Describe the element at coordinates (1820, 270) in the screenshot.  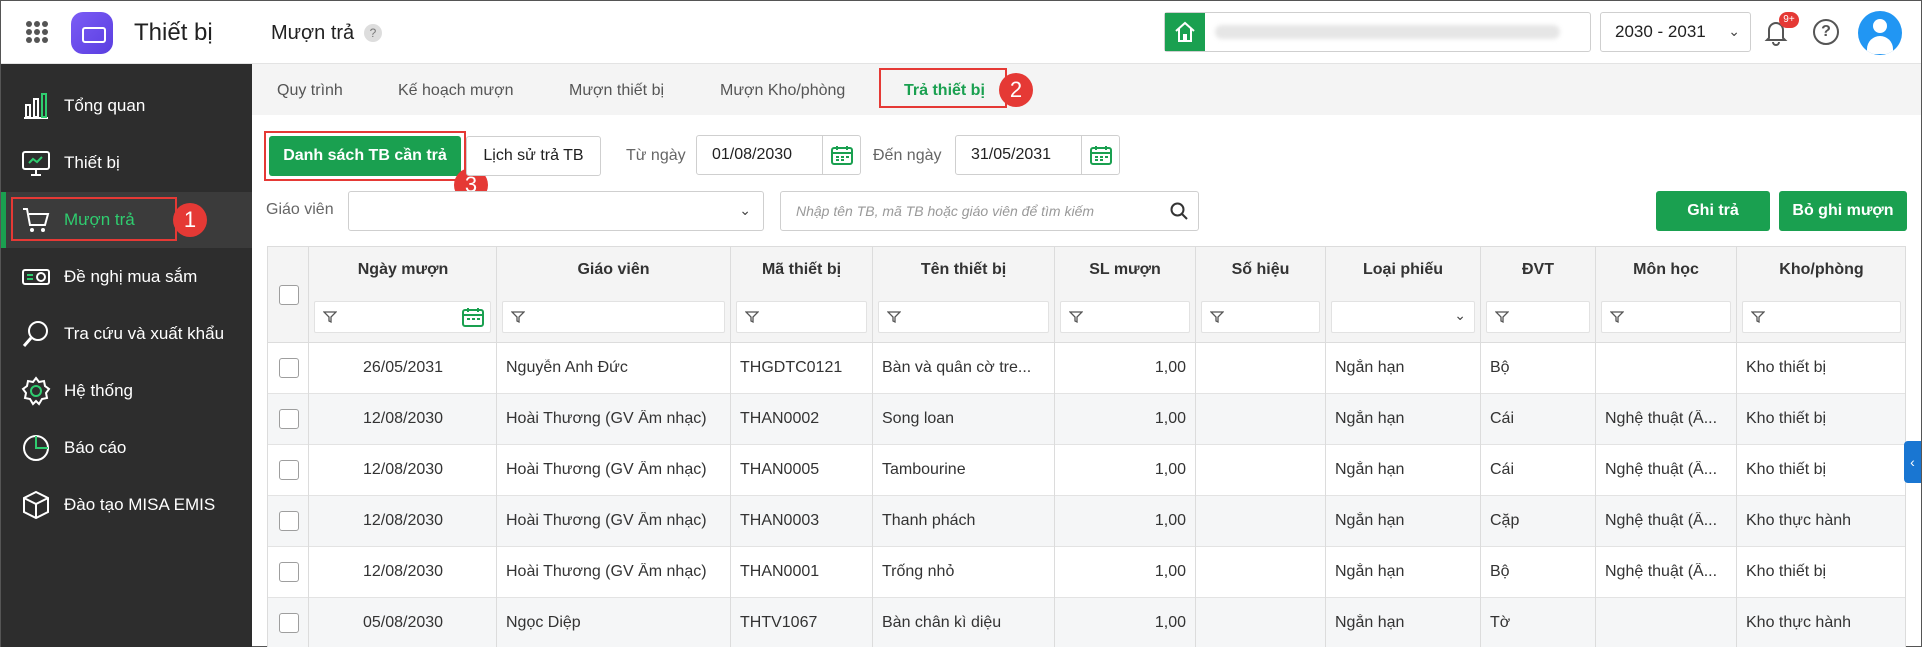
I see `column-header-room: Kho/phòng` at that location.